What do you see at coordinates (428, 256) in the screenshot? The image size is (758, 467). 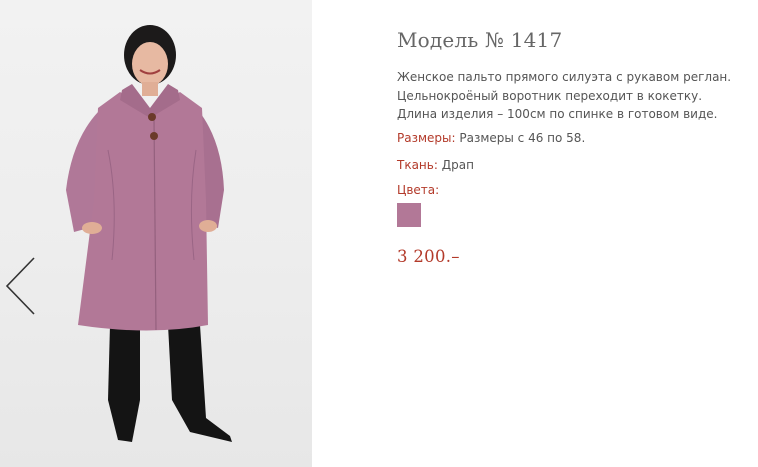 I see `product-price: 3 200.–` at bounding box center [428, 256].